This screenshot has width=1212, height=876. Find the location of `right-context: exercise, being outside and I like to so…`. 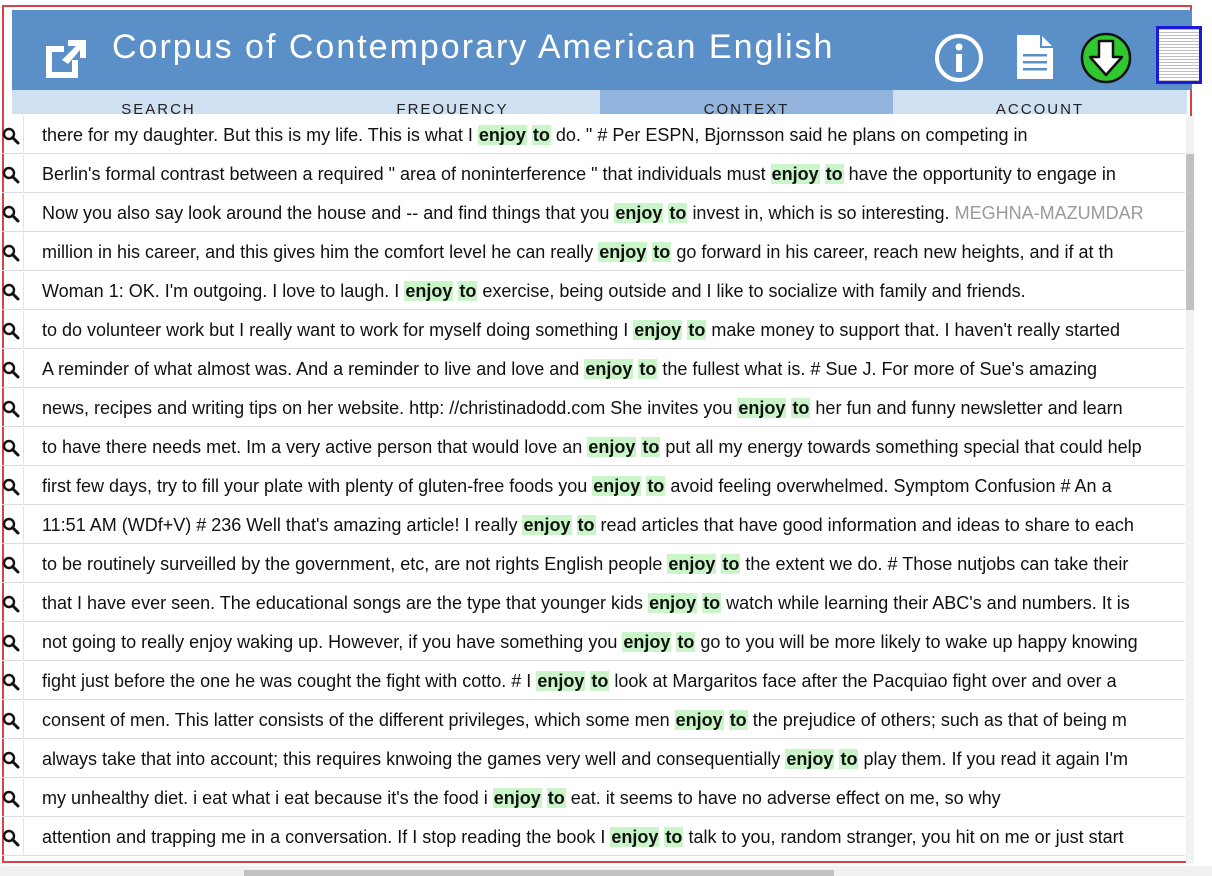

right-context: exercise, being outside and I like to so… is located at coordinates (754, 291).